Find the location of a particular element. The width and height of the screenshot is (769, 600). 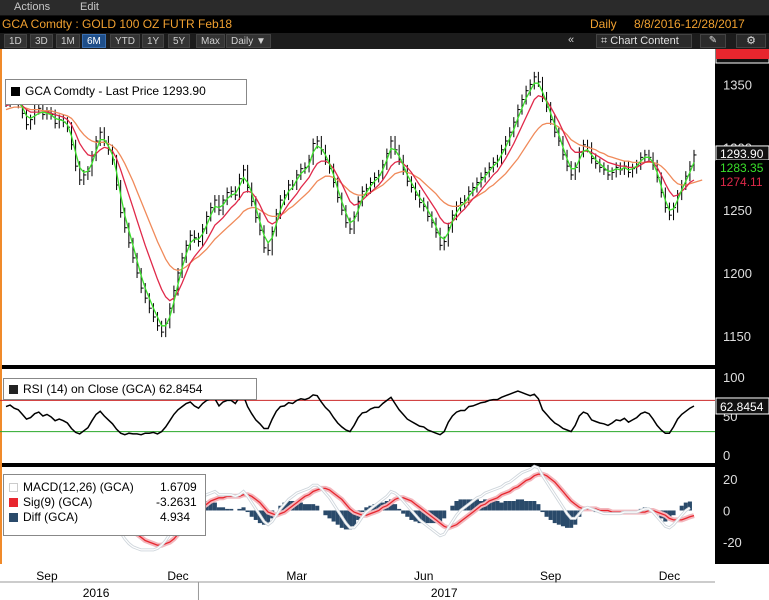

range-button-1d: 1D is located at coordinates (15, 41).